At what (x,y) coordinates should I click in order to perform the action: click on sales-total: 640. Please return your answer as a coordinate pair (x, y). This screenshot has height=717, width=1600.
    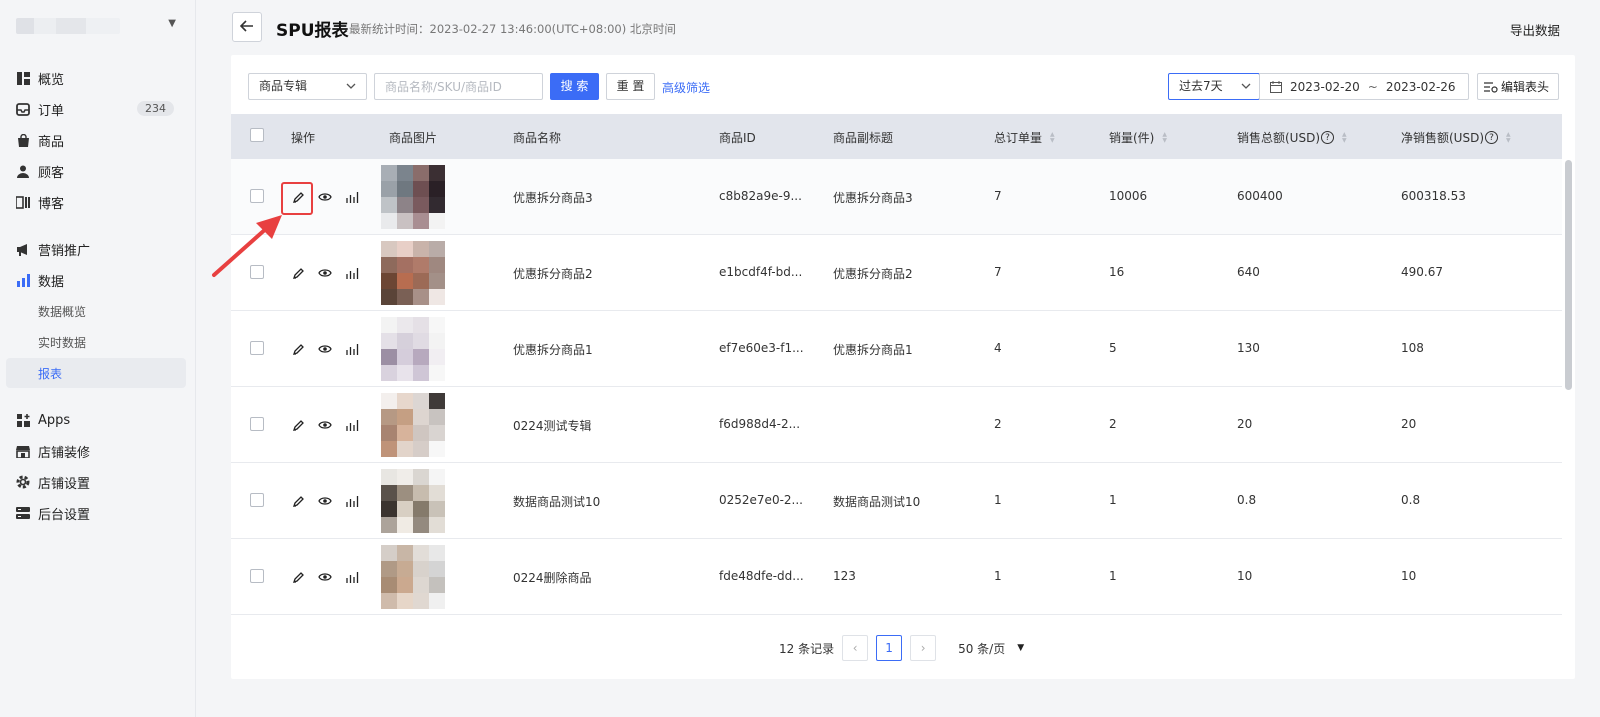
    Looking at the image, I should click on (1248, 272).